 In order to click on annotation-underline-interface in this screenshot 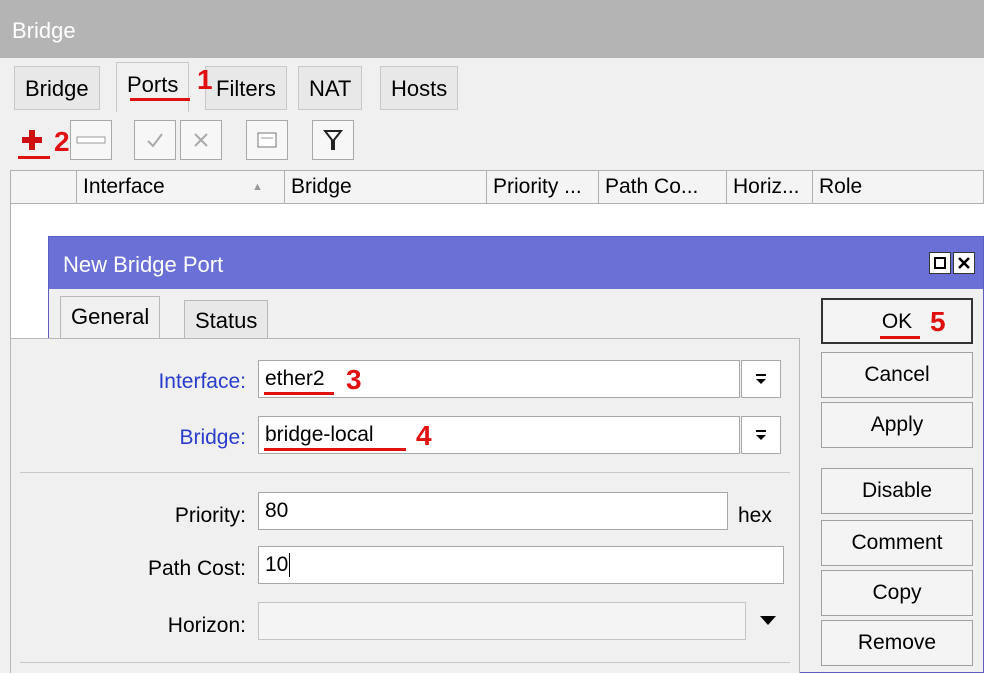, I will do `click(299, 393)`.